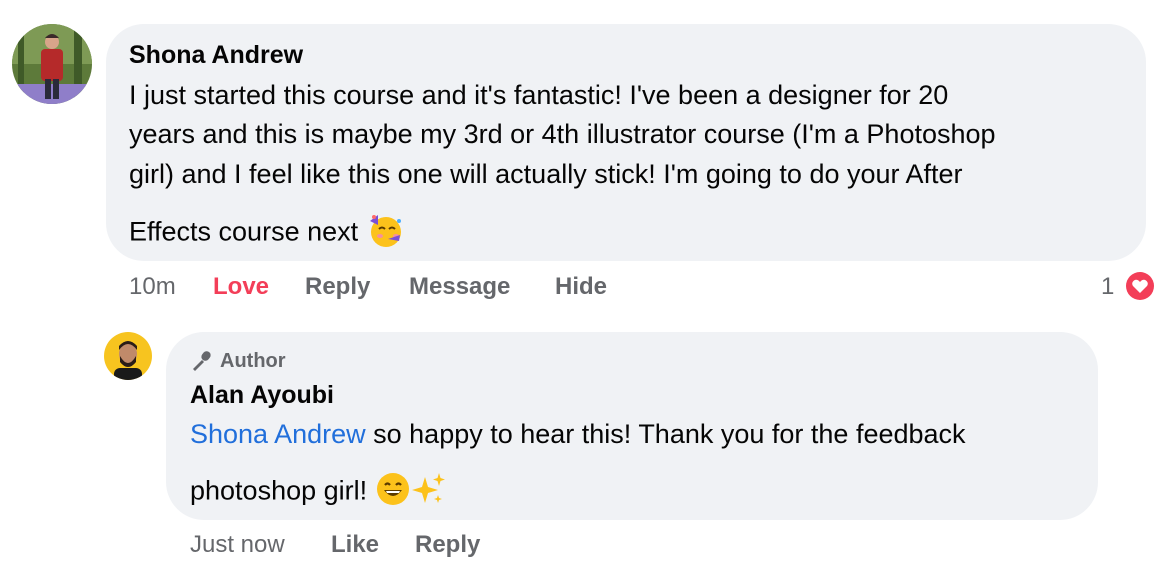 The height and width of the screenshot is (569, 1175). I want to click on grinning-face-icon, so click(393, 492).